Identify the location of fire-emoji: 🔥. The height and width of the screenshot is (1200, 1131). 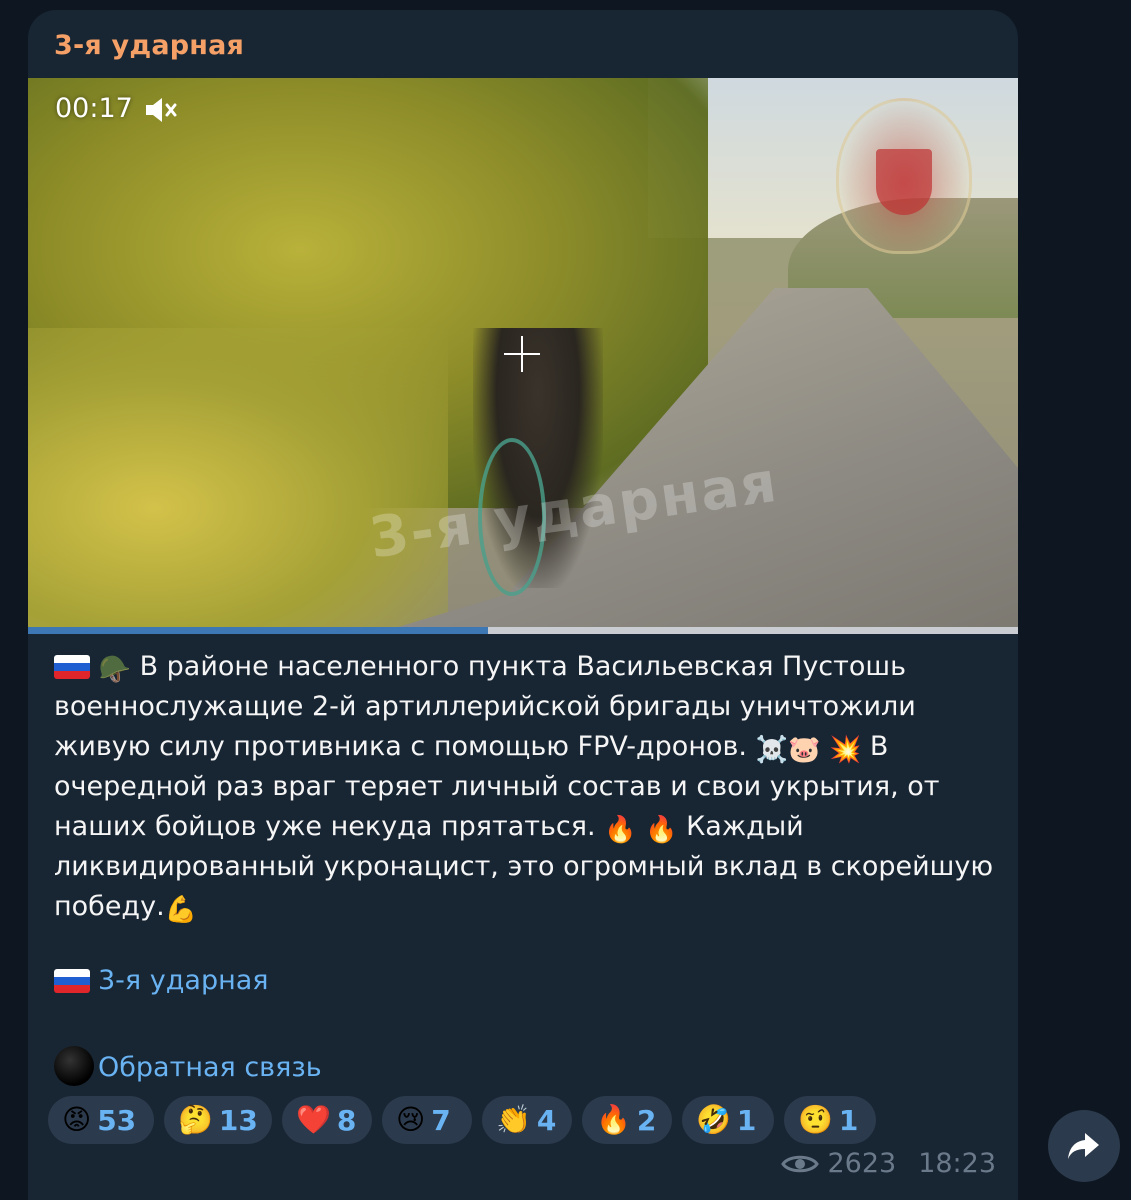
(620, 830).